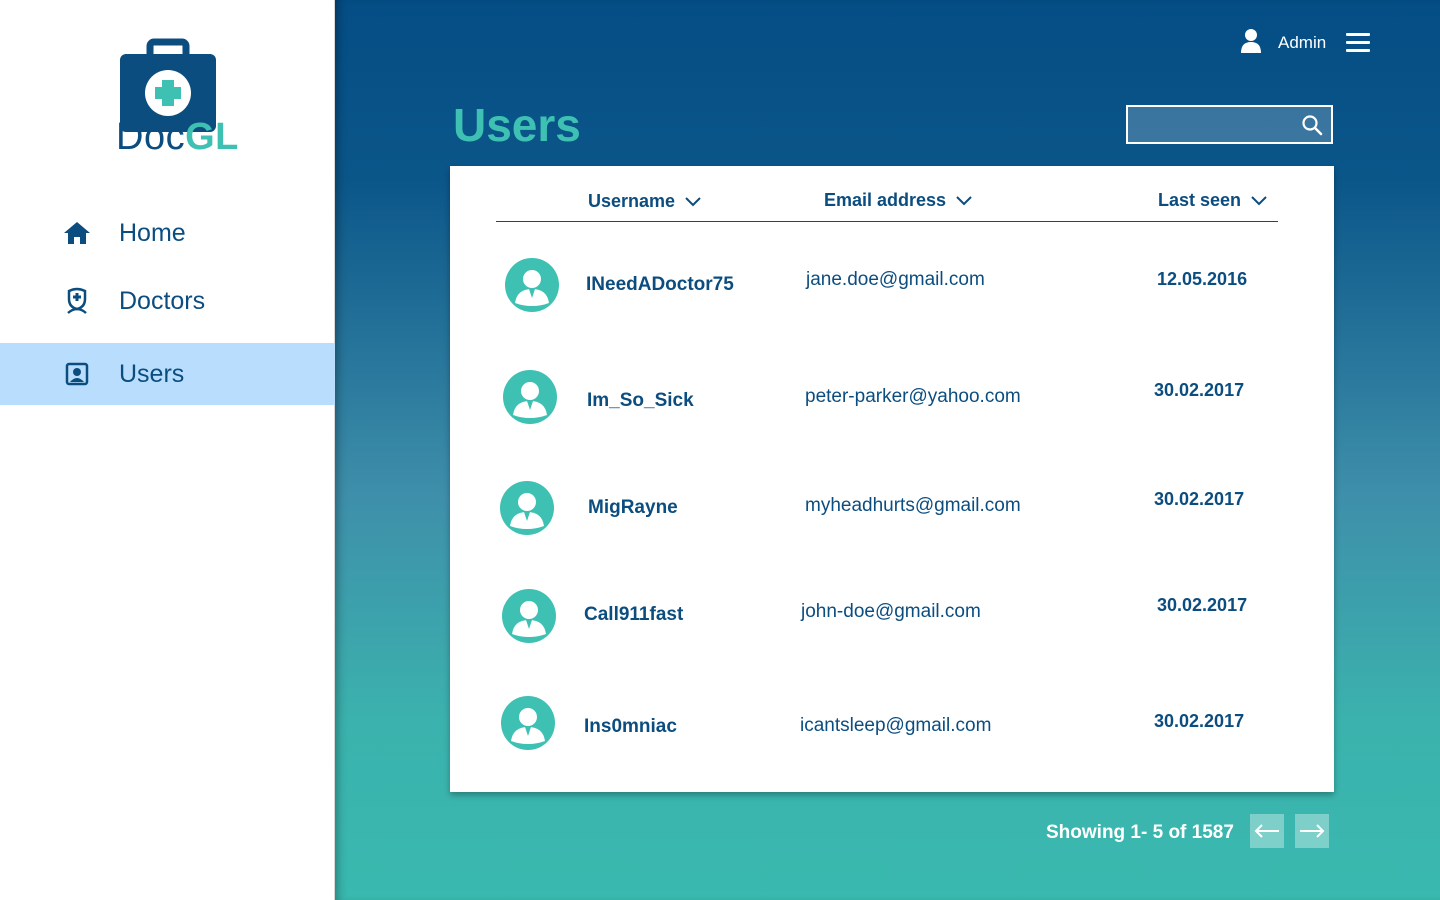 The height and width of the screenshot is (900, 1440). I want to click on search-box, so click(1229, 124).